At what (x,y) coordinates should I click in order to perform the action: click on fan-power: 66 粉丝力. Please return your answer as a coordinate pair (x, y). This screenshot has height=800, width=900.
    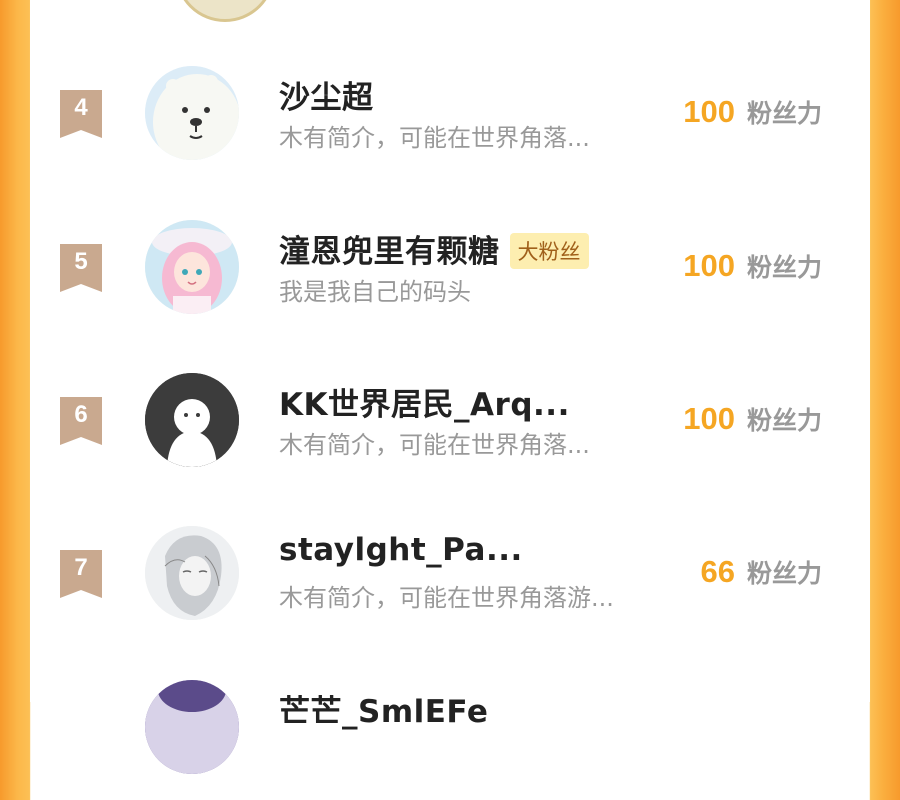
    Looking at the image, I should click on (762, 572).